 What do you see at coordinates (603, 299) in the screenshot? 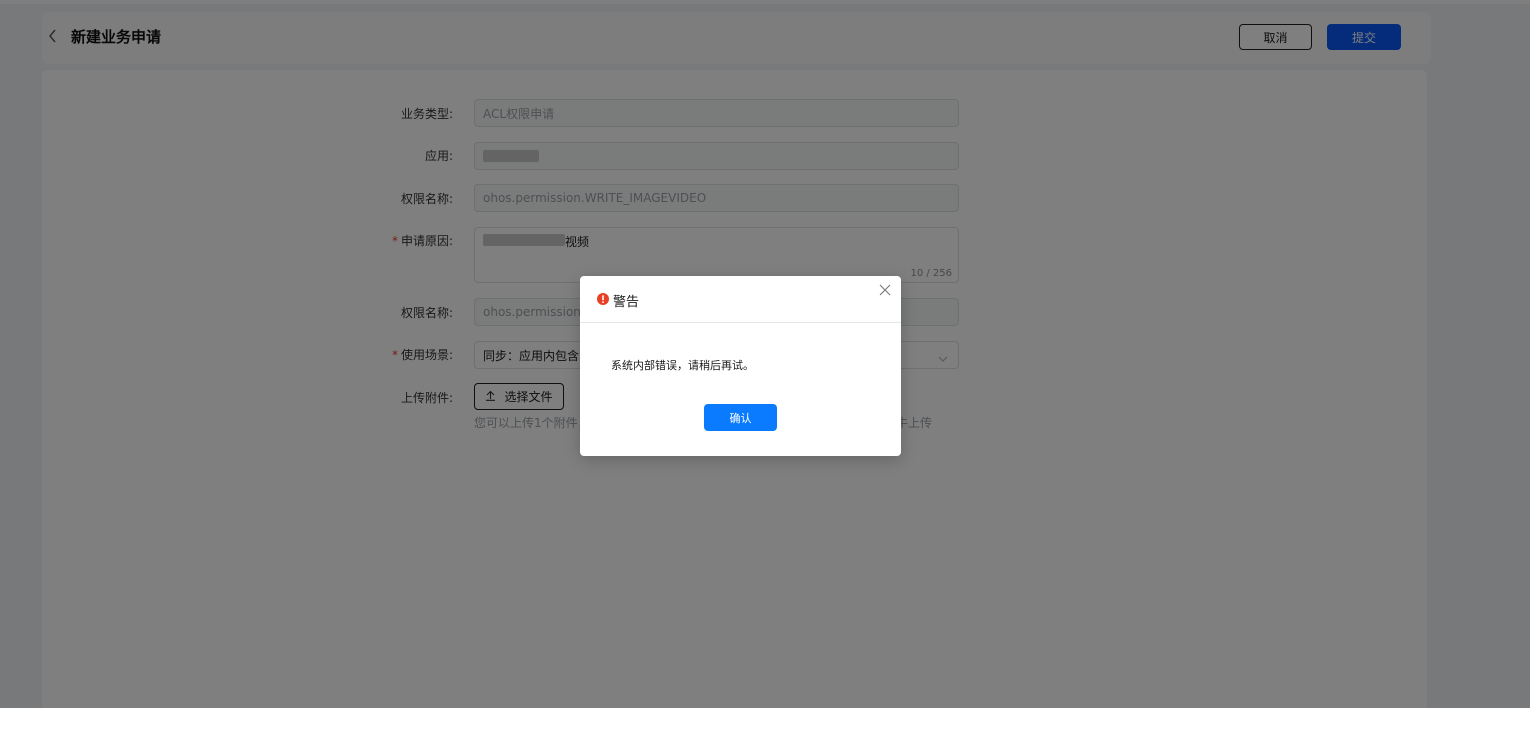
I see `warning-circle-icon` at bounding box center [603, 299].